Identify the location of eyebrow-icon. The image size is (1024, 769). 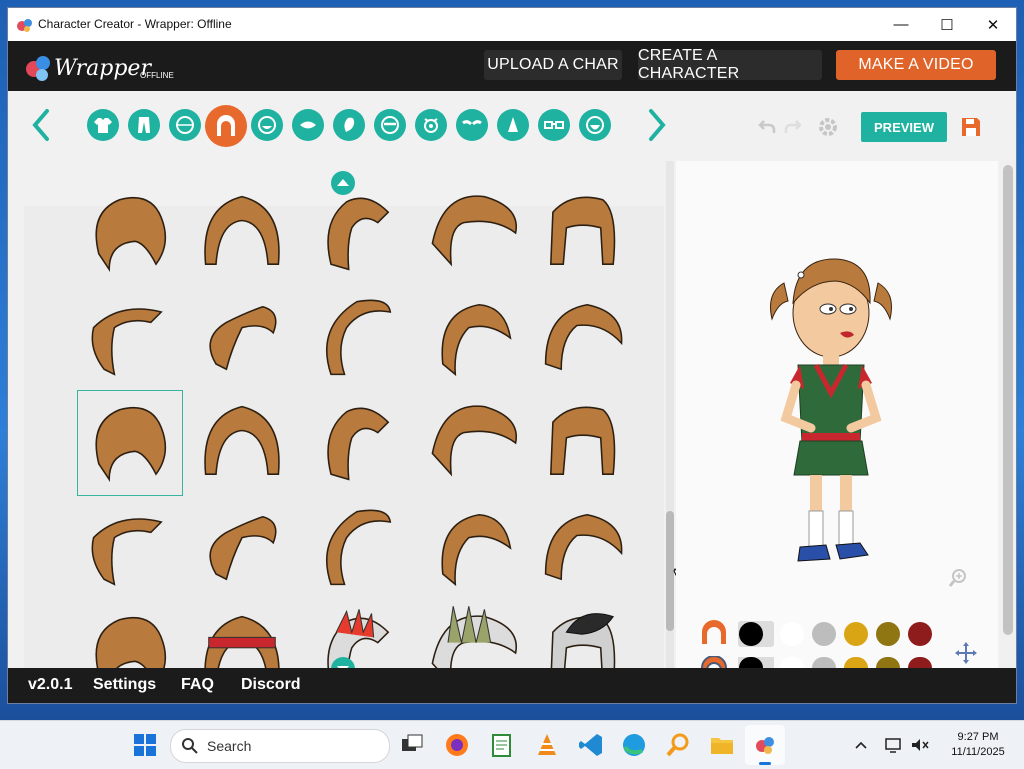
(390, 125).